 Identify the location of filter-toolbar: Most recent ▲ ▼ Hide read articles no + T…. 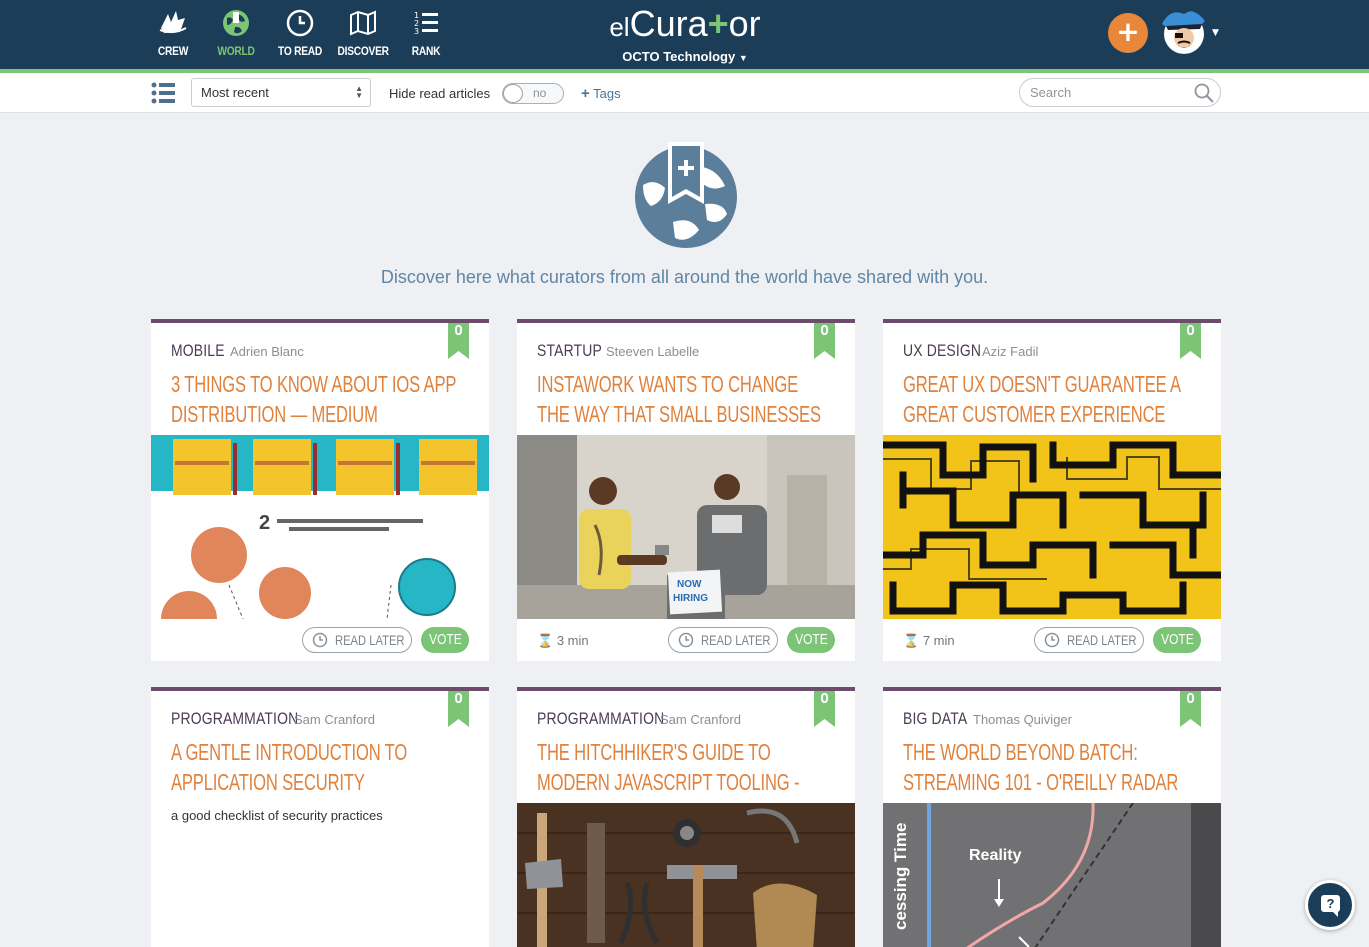
(684, 93).